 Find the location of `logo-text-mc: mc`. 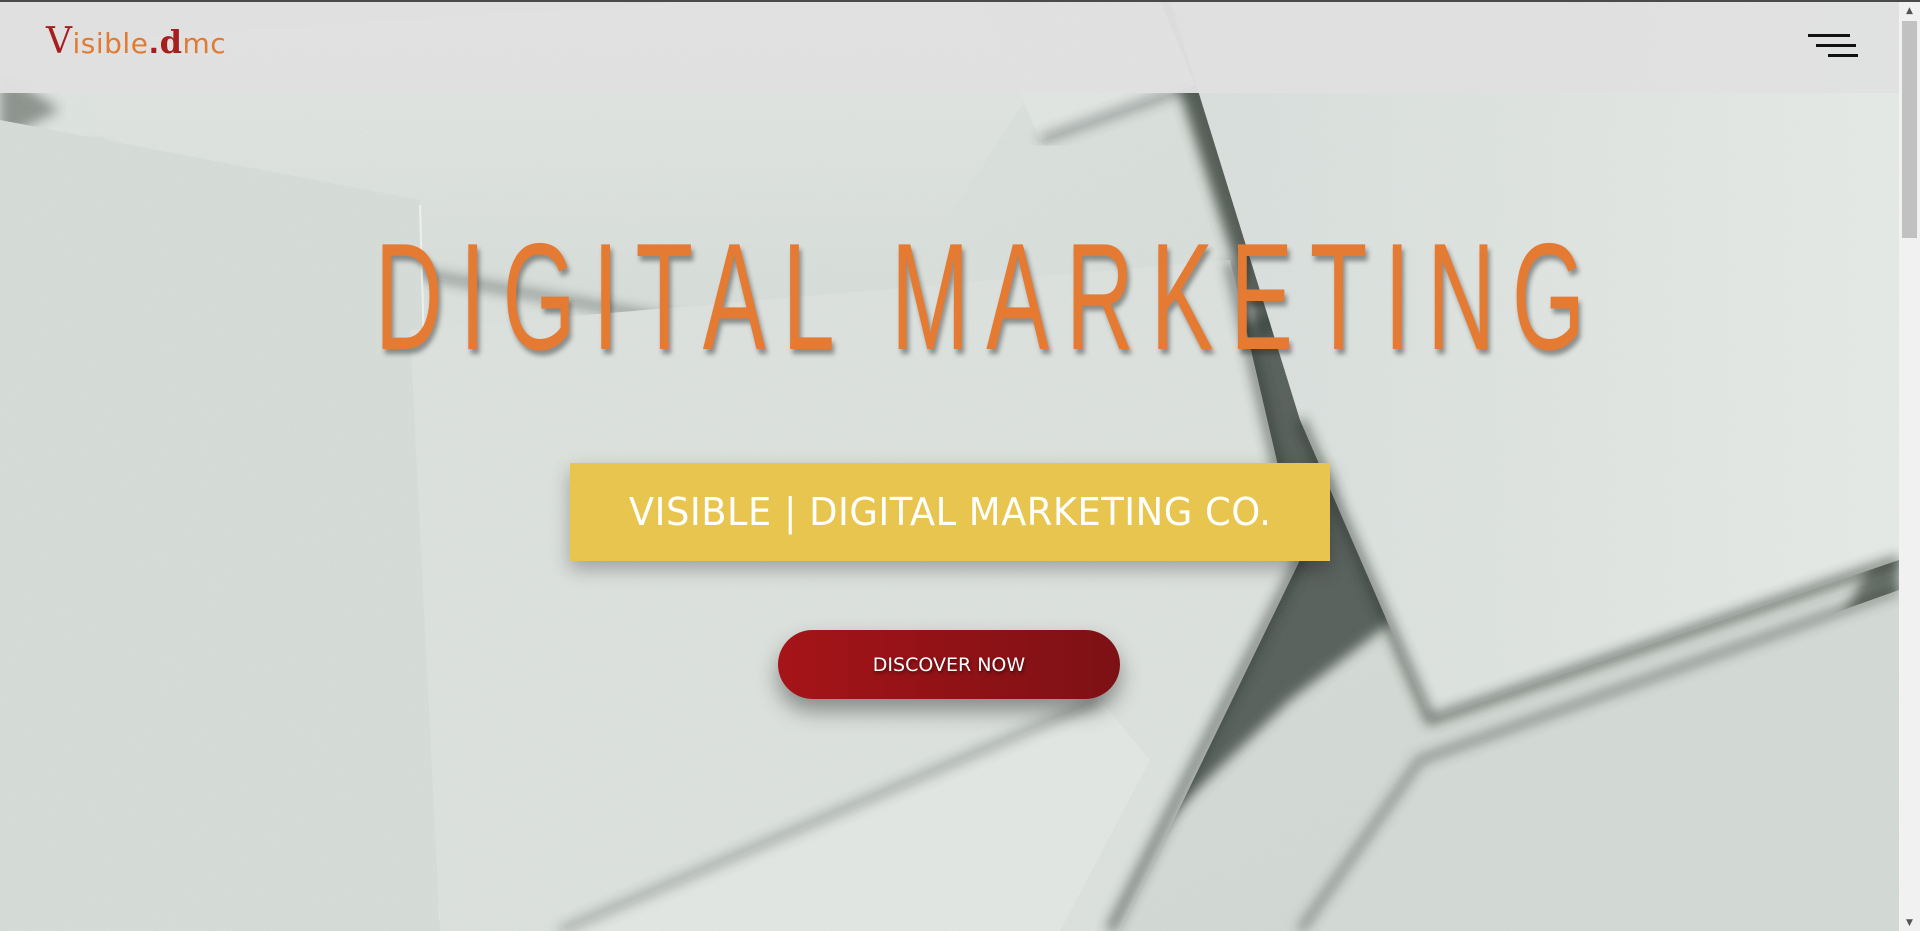

logo-text-mc: mc is located at coordinates (204, 43).